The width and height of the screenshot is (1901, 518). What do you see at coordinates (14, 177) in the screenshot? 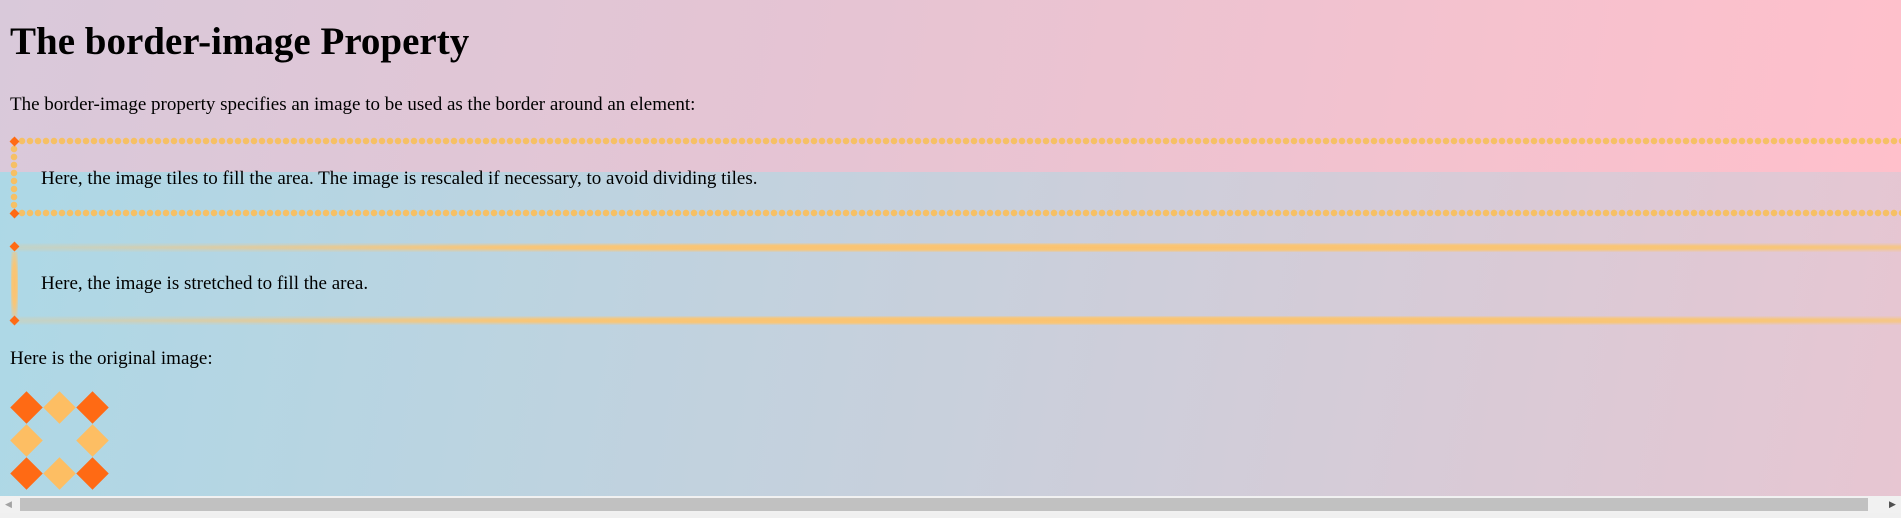
I see `left-border-tiles` at bounding box center [14, 177].